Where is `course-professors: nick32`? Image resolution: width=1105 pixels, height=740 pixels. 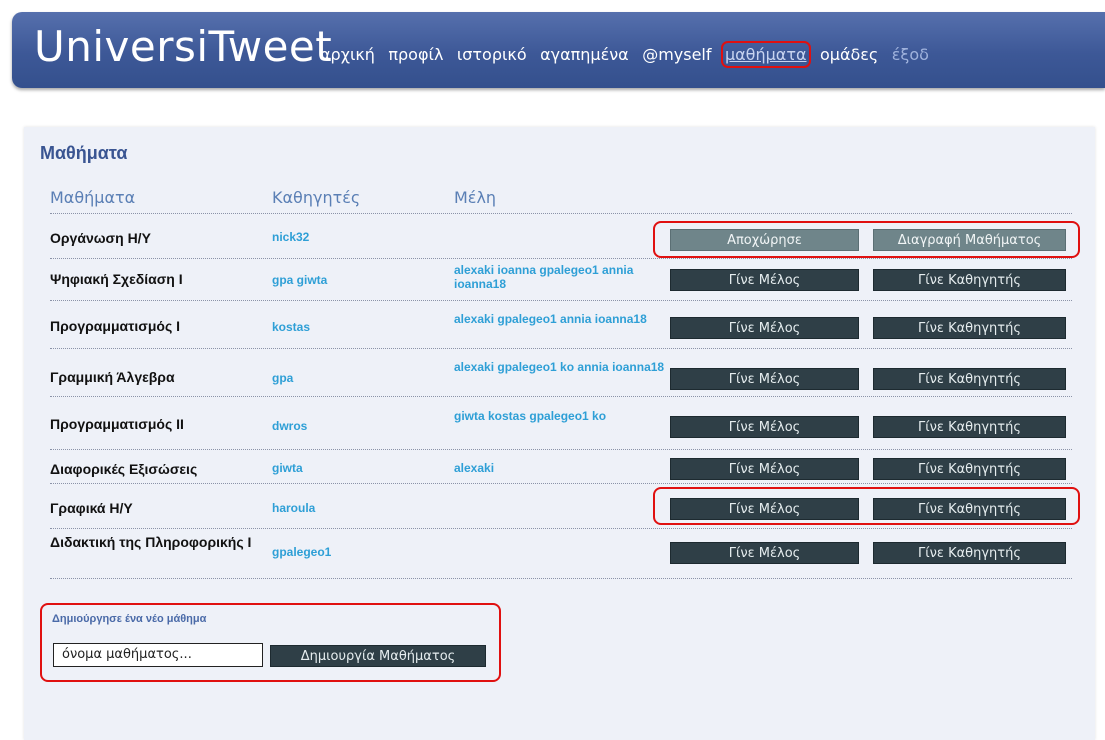
course-professors: nick32 is located at coordinates (290, 237).